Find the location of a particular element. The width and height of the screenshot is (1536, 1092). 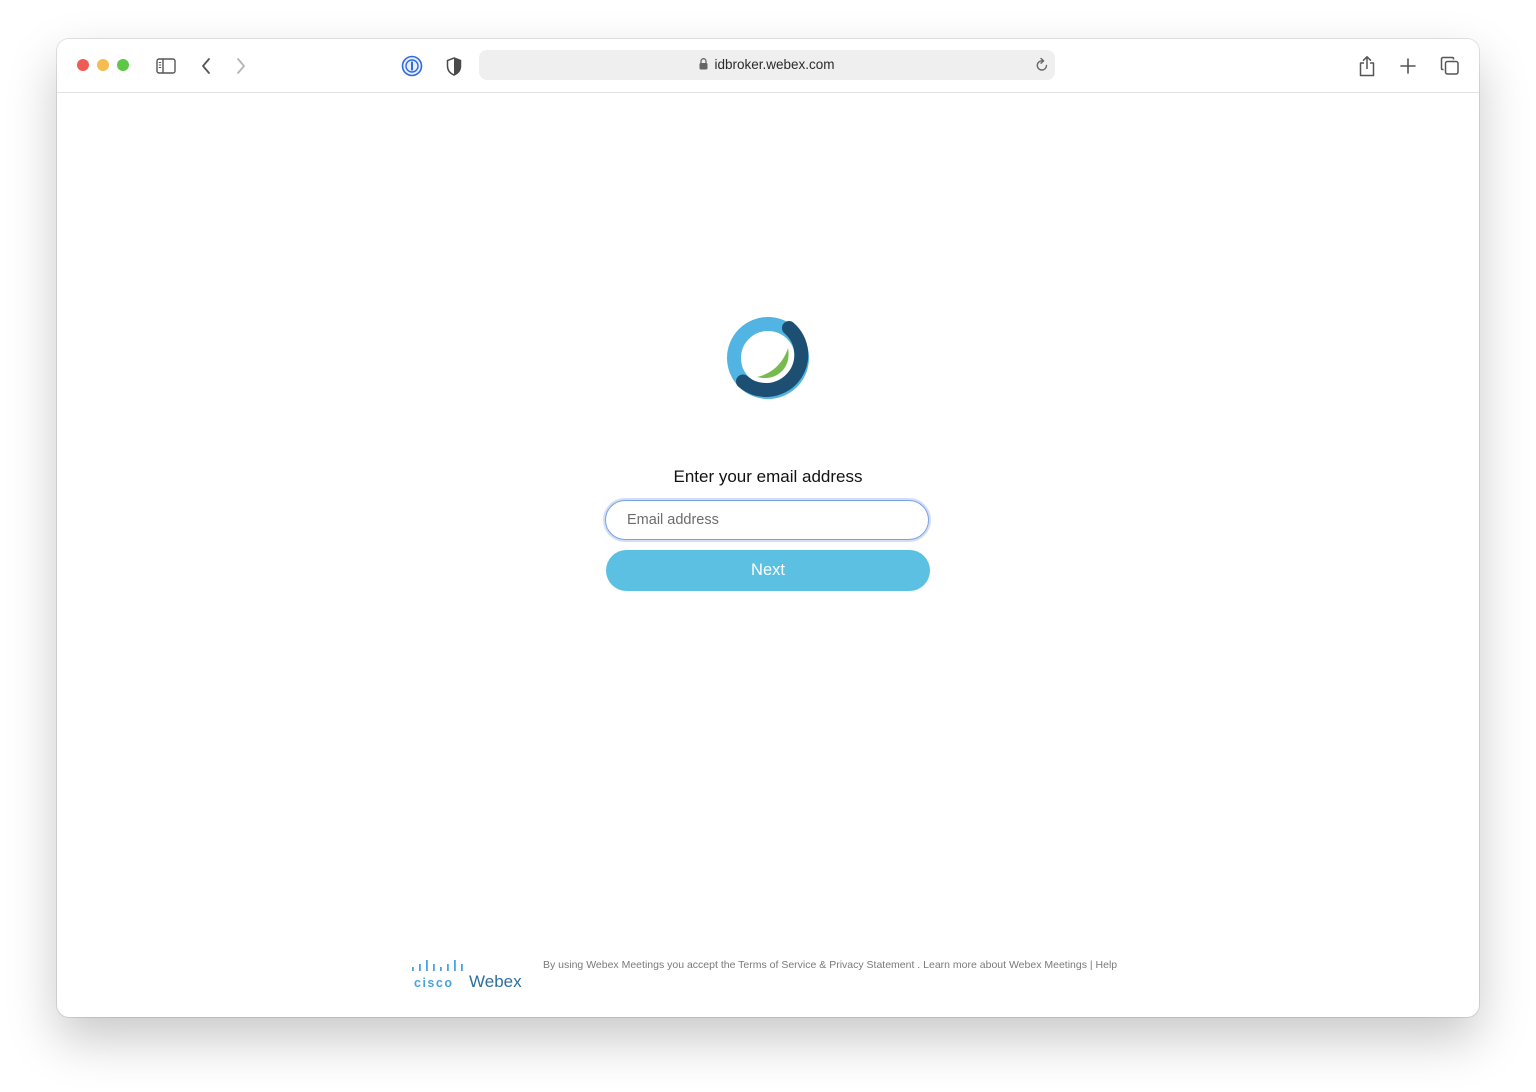

cisco-webex-logo: cisco Webex is located at coordinates (467, 975).